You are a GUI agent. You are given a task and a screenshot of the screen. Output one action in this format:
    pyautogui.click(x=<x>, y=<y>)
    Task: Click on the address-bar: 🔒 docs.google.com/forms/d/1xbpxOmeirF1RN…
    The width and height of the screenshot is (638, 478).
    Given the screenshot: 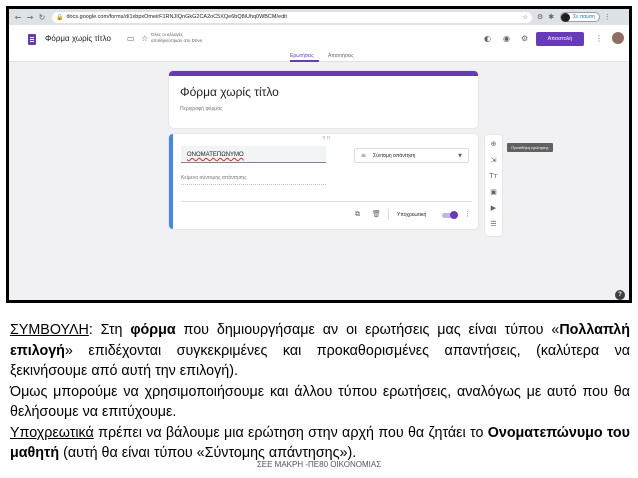 What is the action you would take?
    pyautogui.click(x=292, y=17)
    